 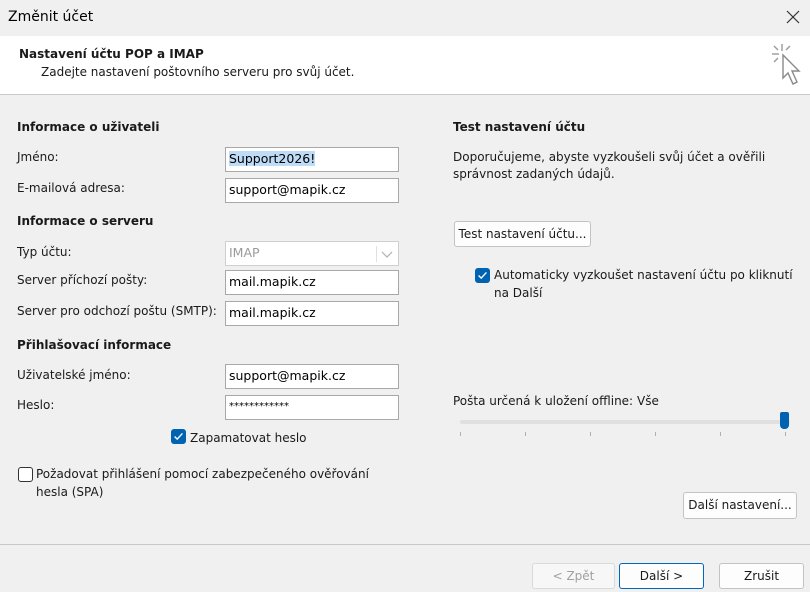 What do you see at coordinates (518, 293) in the screenshot?
I see `auto-test-label-line2: na Další` at bounding box center [518, 293].